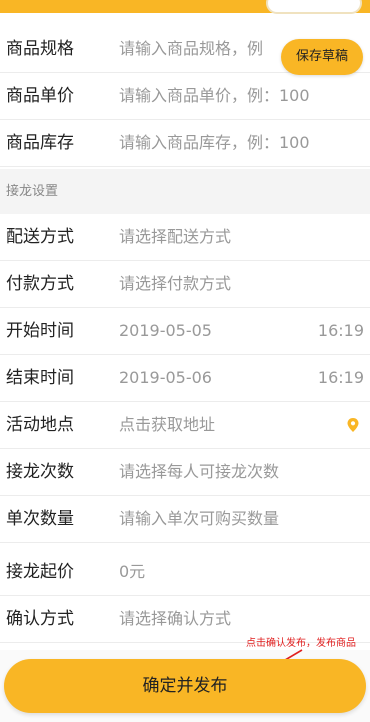 Image resolution: width=370 pixels, height=722 pixels. I want to click on end-date-value: 2019-05-06, so click(165, 378).